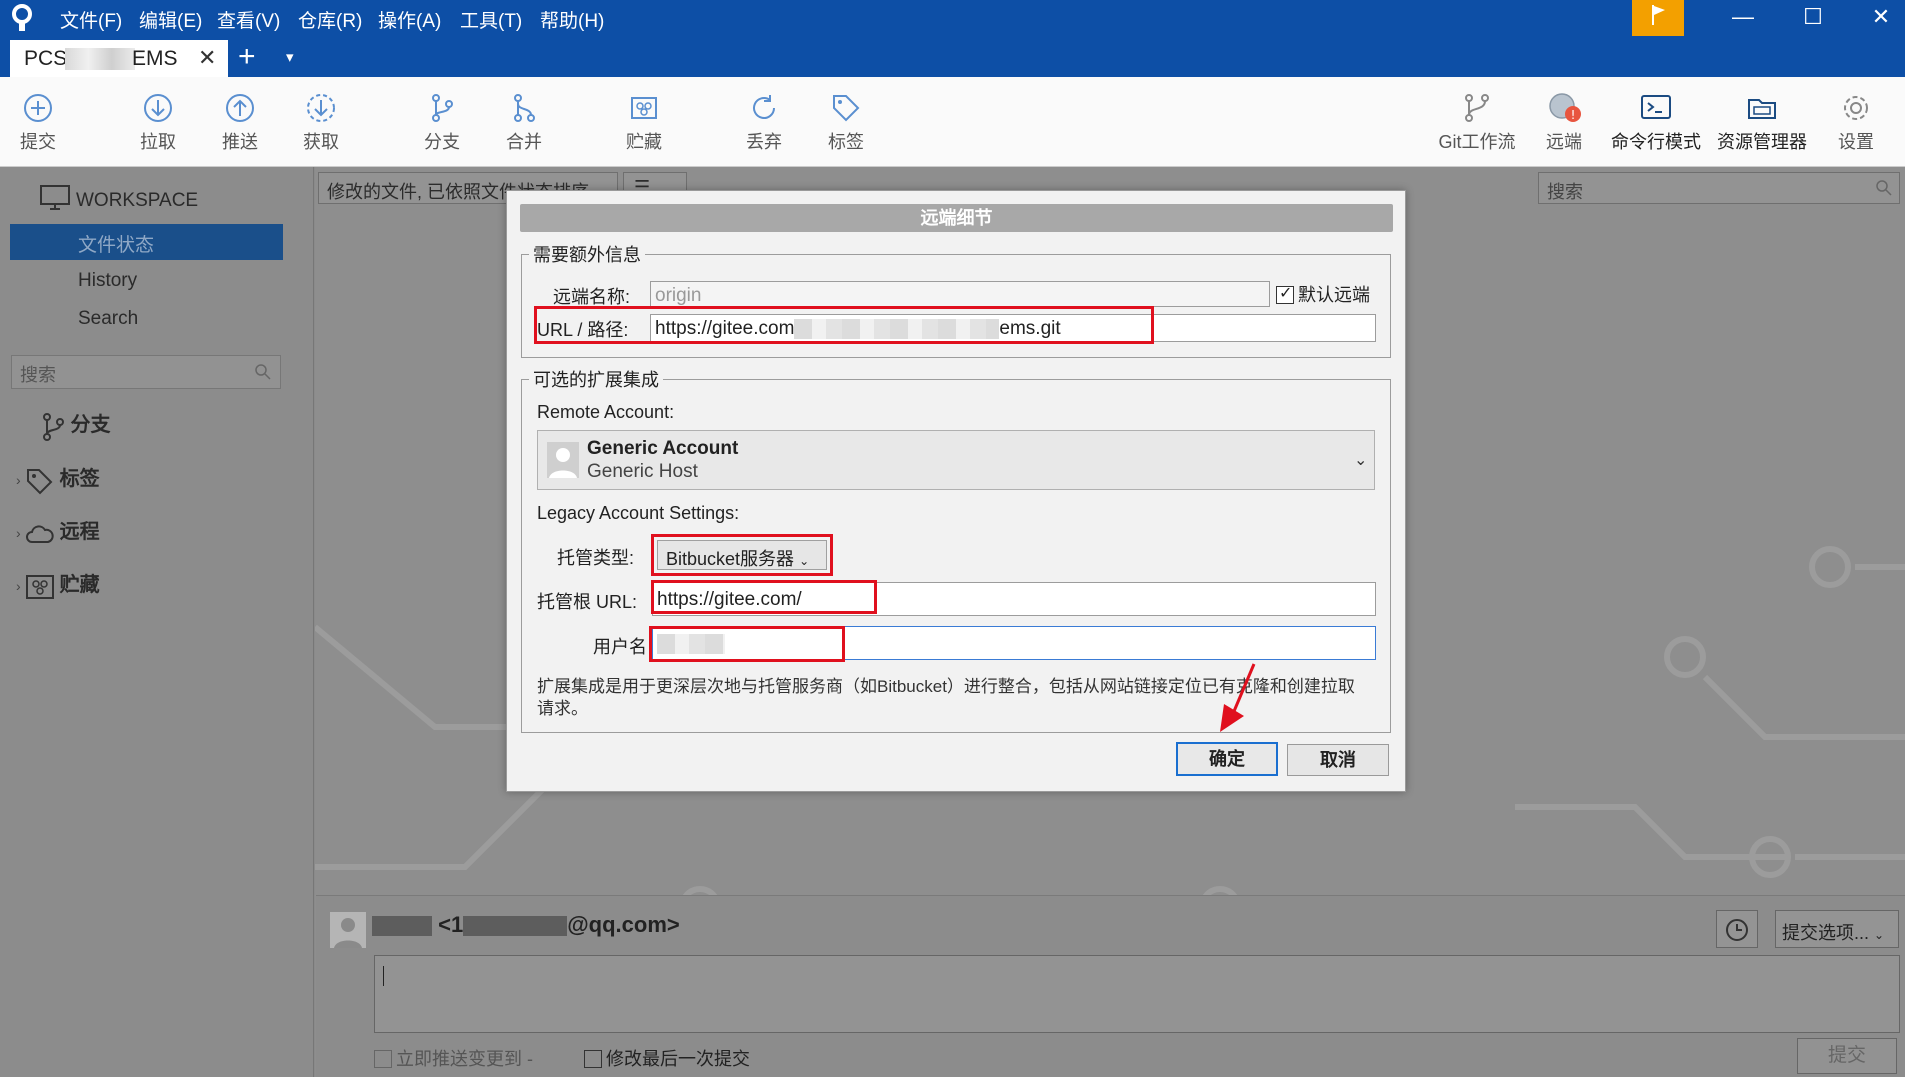 The image size is (1905, 1077). Describe the element at coordinates (524, 108) in the screenshot. I see `merge-icon` at that location.